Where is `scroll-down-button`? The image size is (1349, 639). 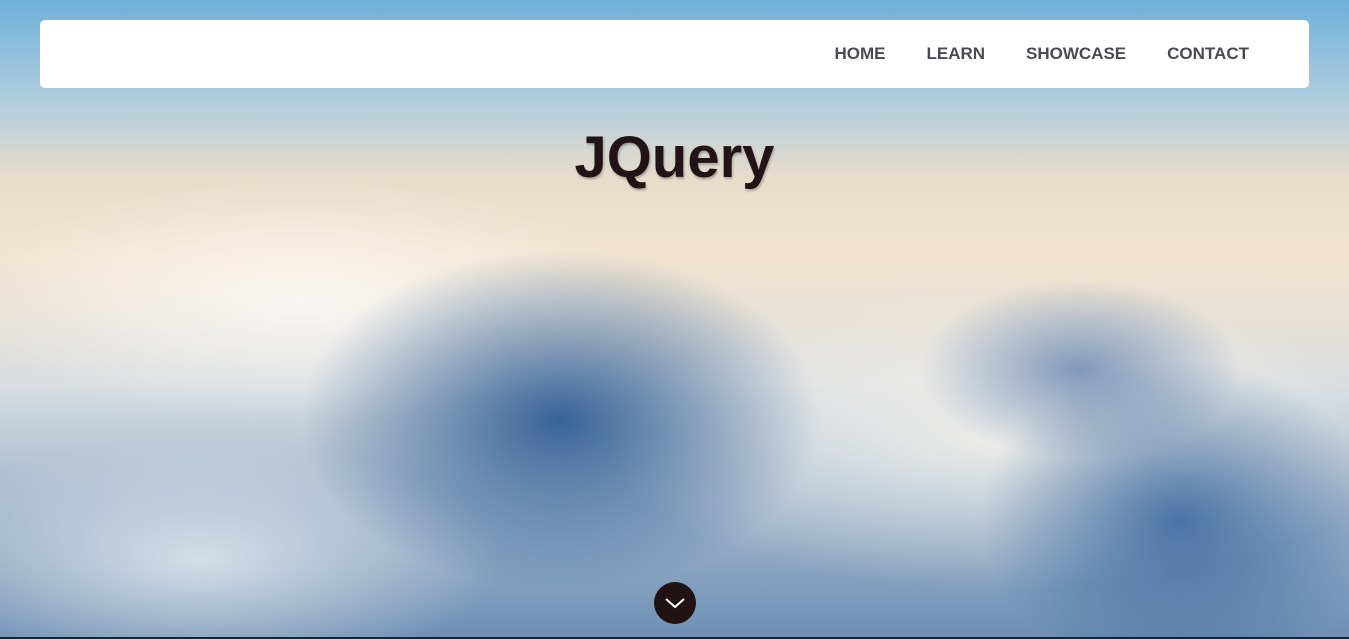 scroll-down-button is located at coordinates (675, 603).